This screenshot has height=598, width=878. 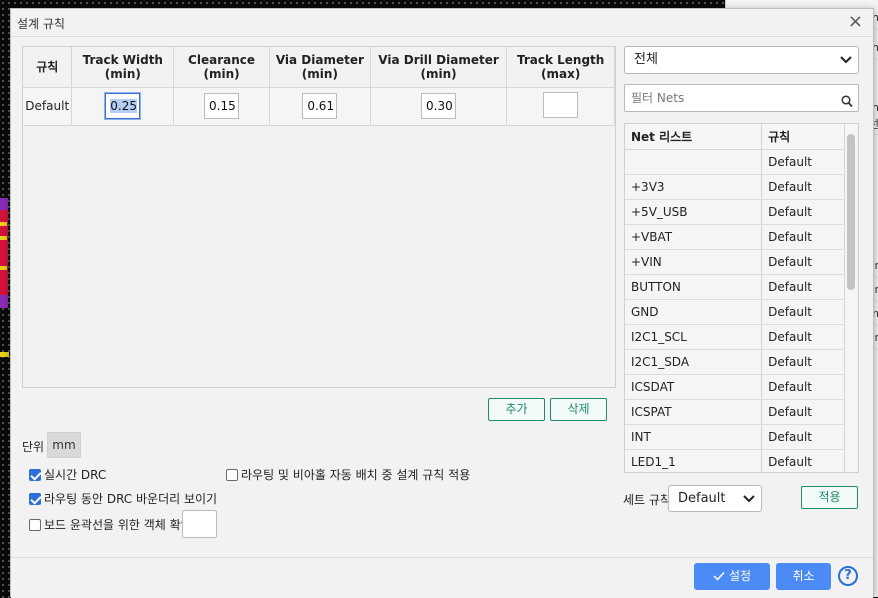 I want to click on net-row: INT Default, so click(x=735, y=437).